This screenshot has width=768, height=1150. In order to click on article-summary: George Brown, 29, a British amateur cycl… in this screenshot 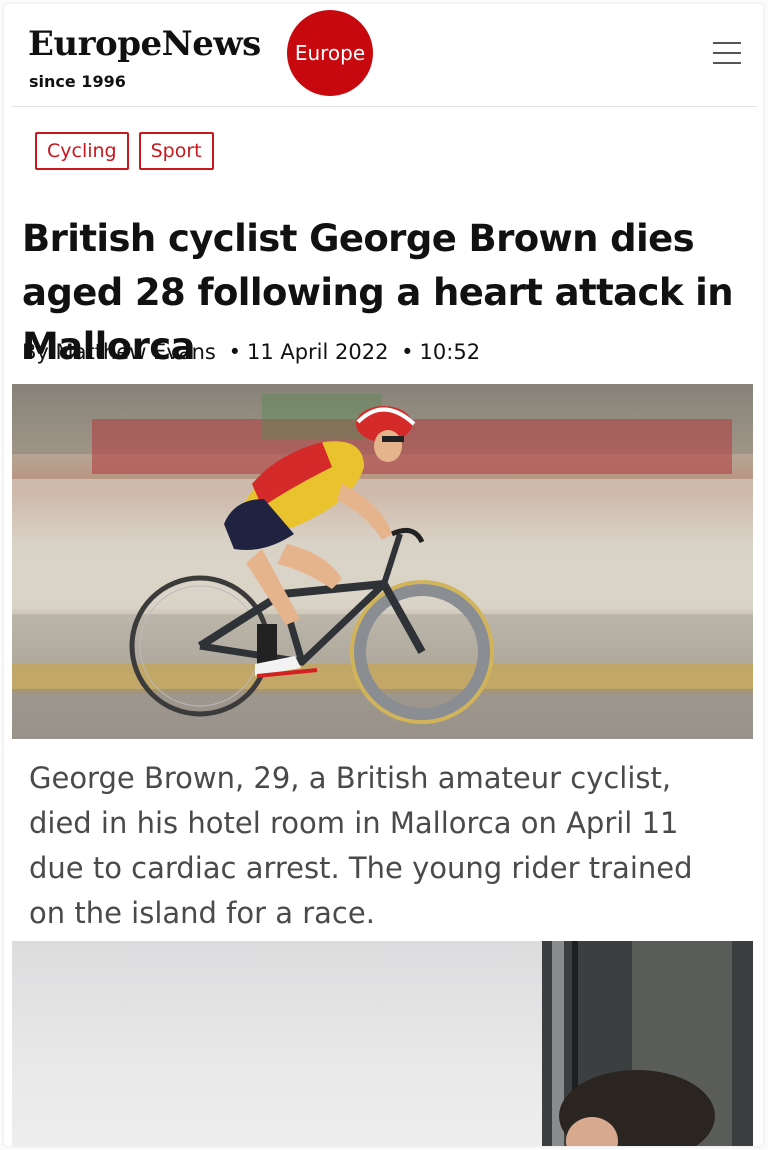, I will do `click(361, 845)`.